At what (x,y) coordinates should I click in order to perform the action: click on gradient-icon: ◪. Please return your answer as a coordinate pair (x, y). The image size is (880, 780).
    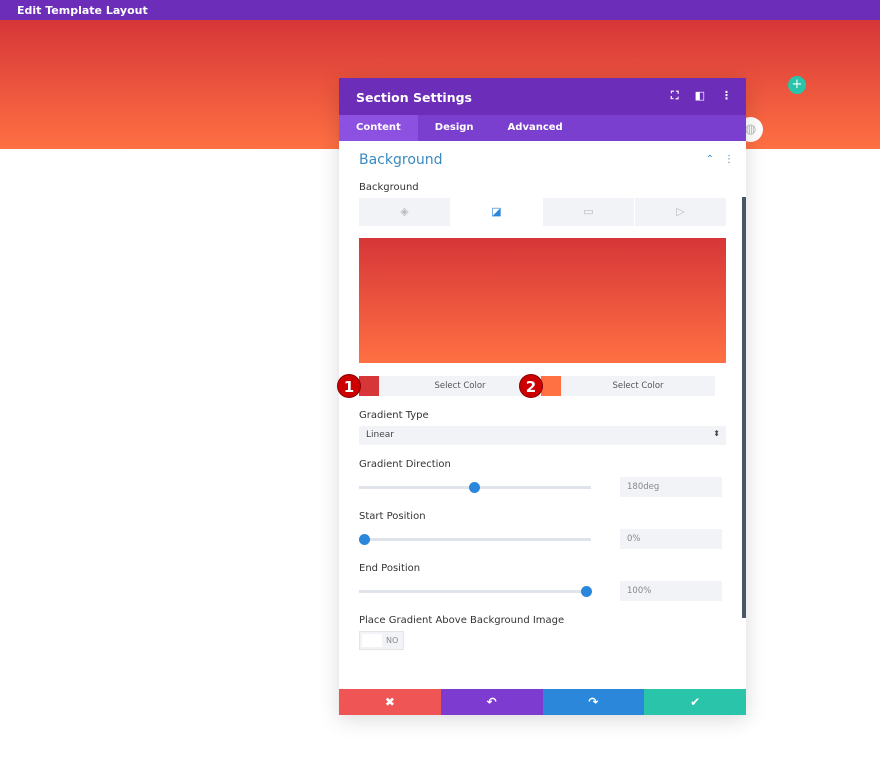
    Looking at the image, I should click on (496, 211).